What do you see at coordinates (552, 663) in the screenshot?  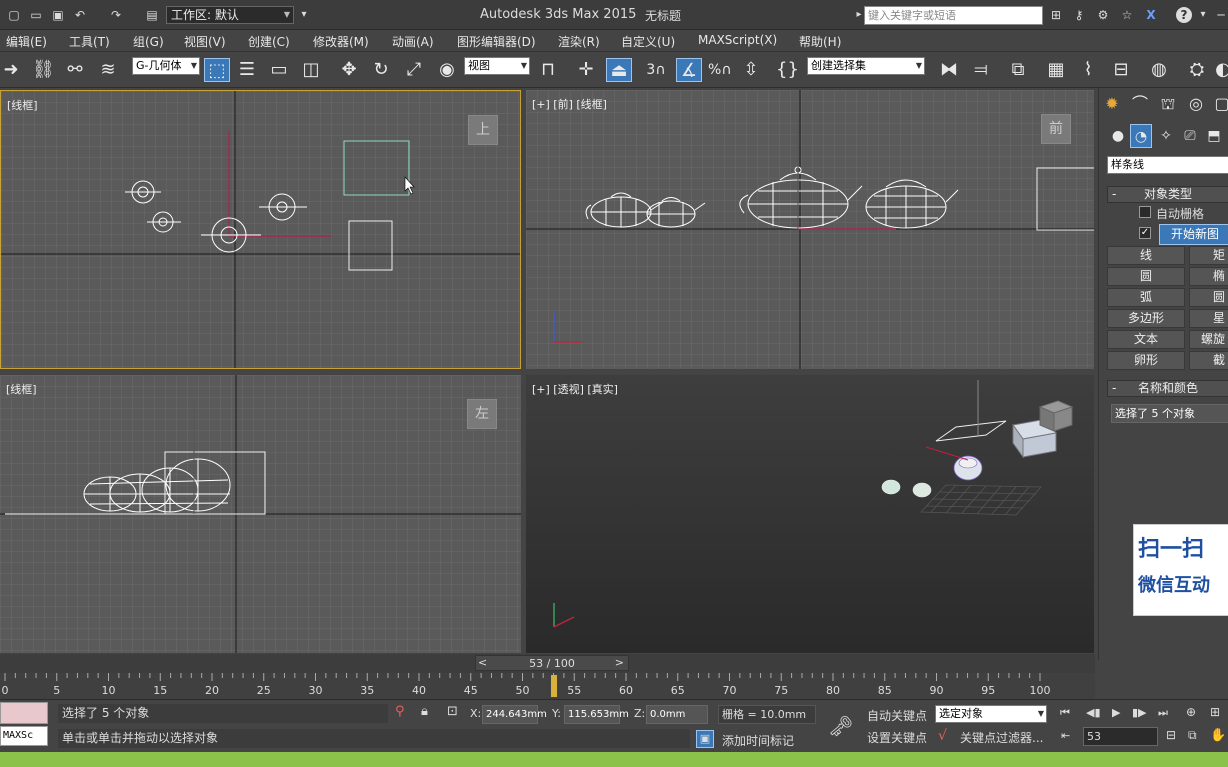 I see `time-slider: < 53 / 100 >` at bounding box center [552, 663].